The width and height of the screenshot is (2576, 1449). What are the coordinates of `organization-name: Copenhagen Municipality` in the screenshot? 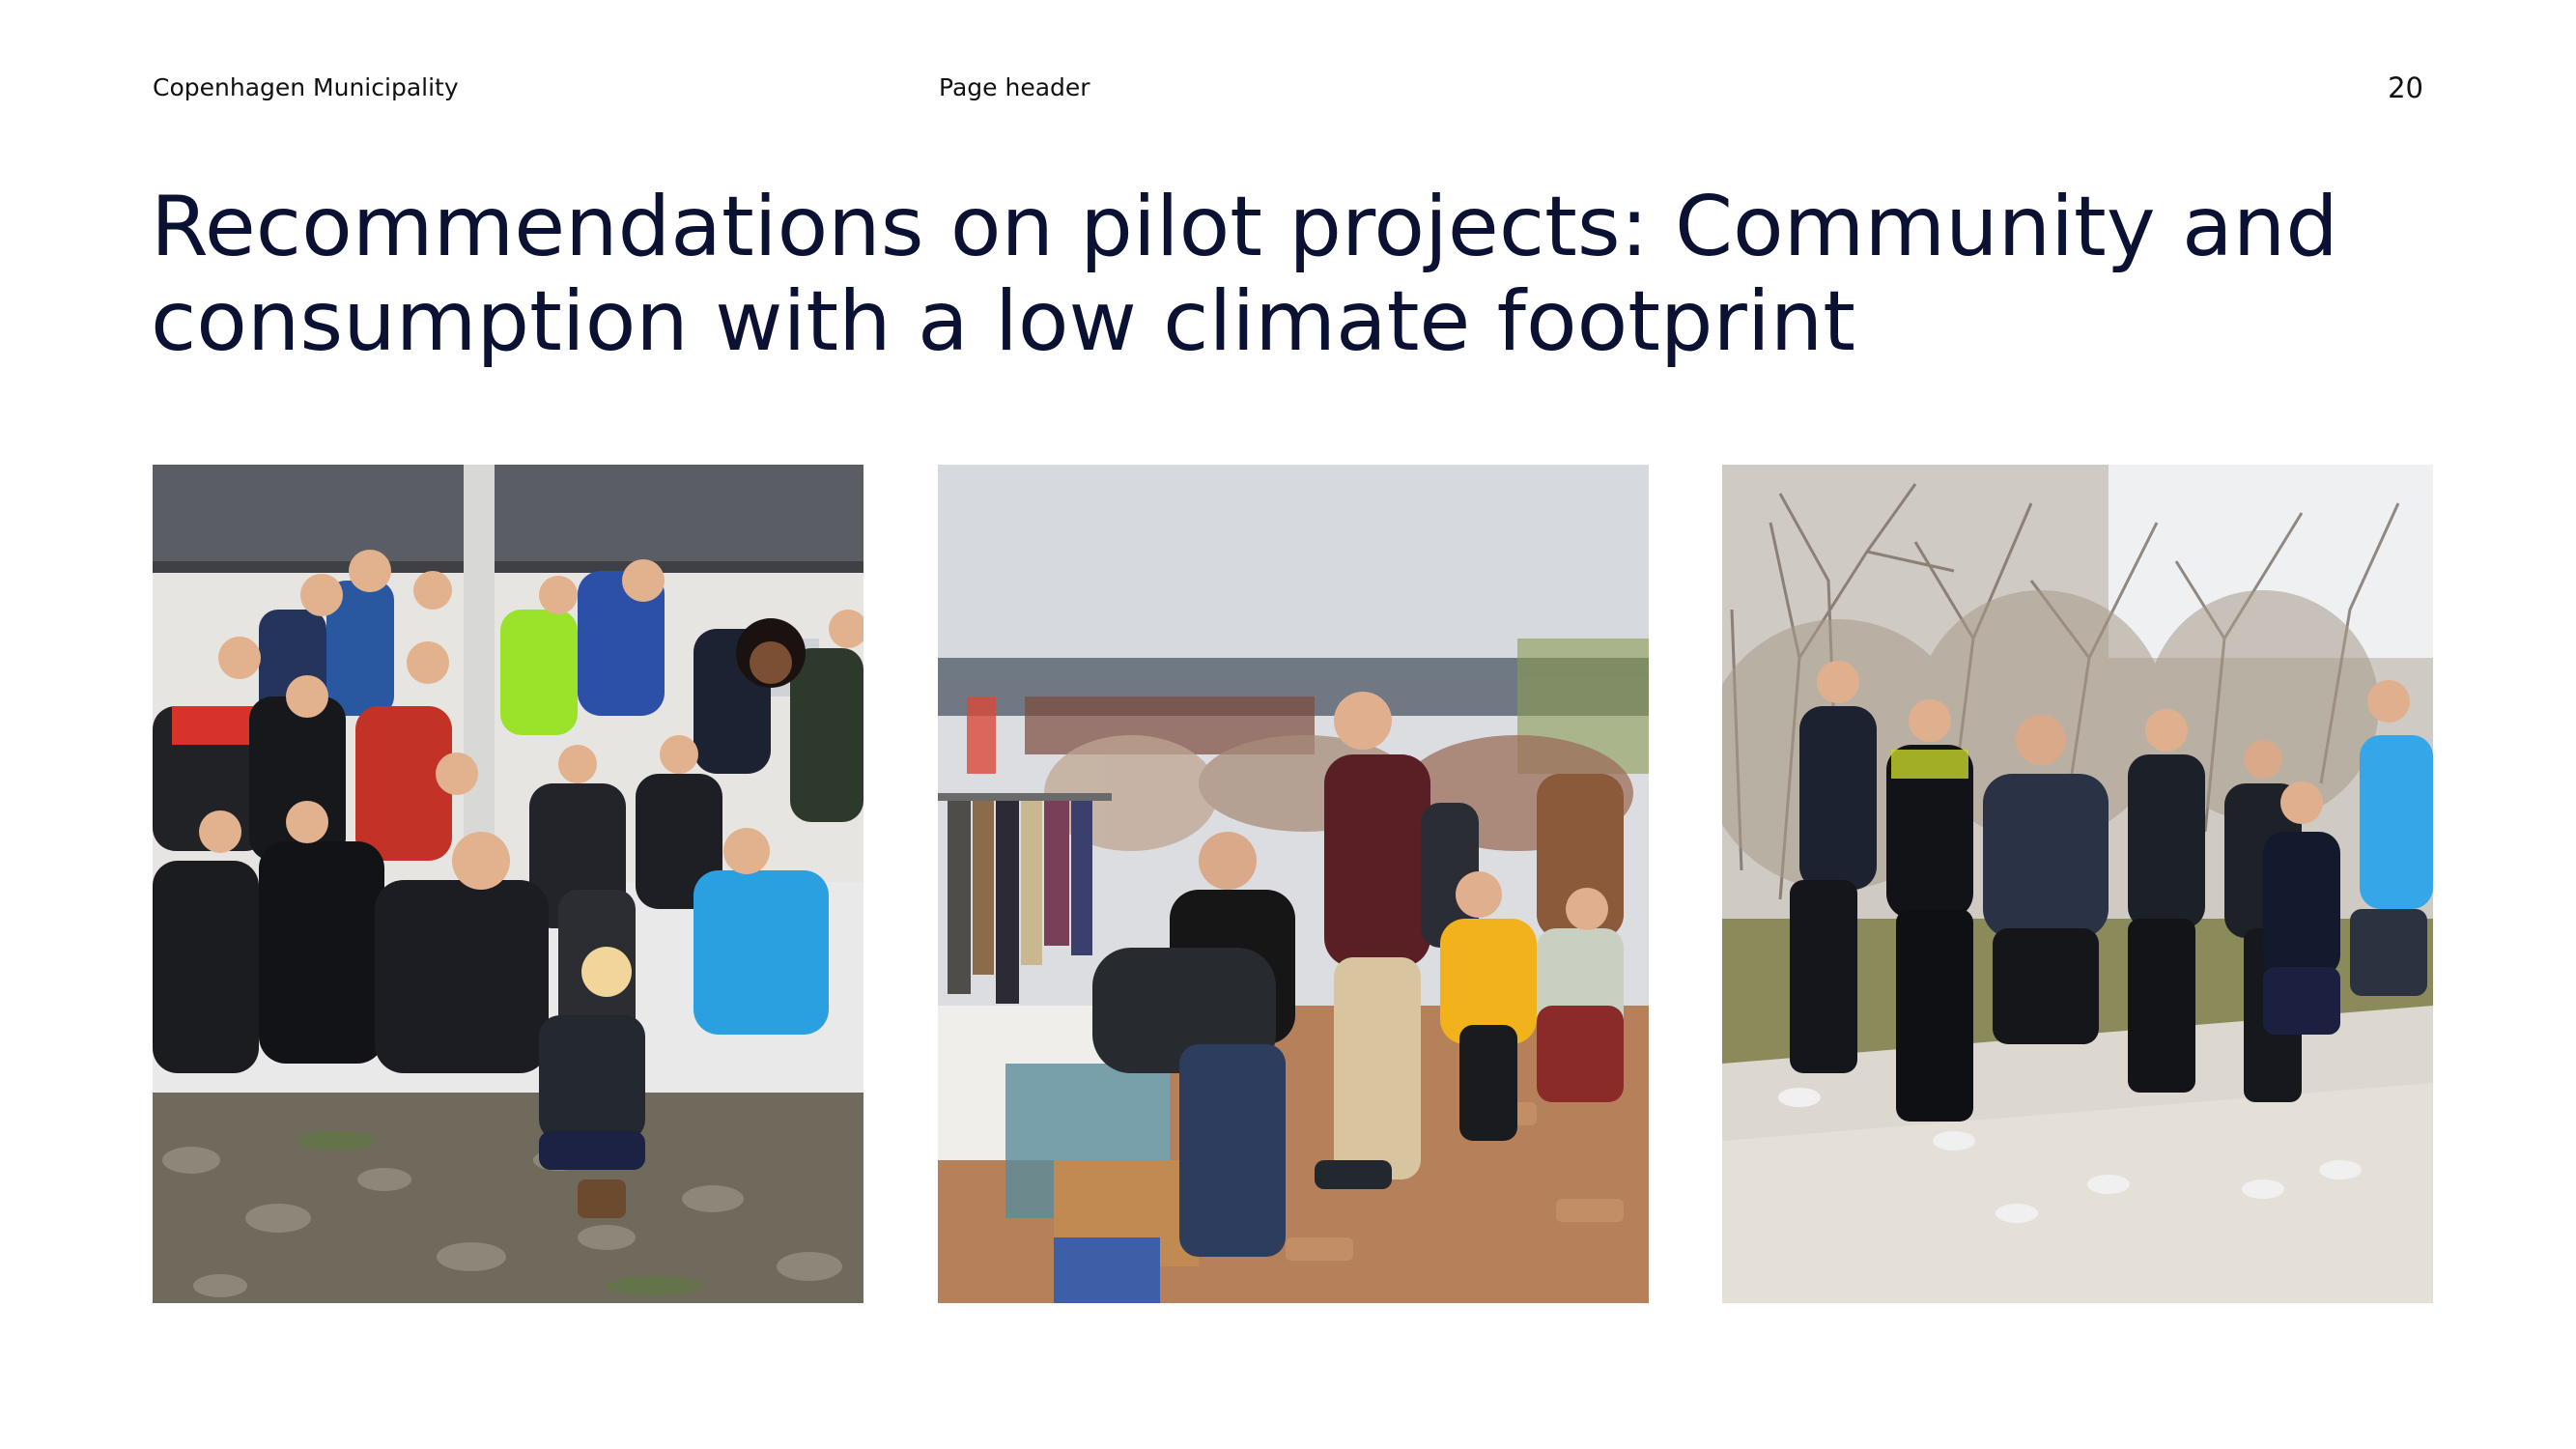 It's located at (306, 87).